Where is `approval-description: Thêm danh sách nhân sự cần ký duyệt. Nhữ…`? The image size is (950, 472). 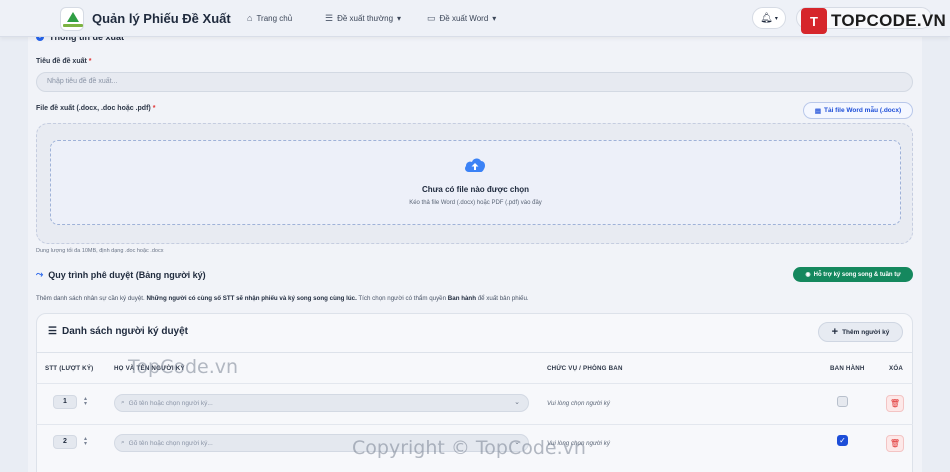
approval-description: Thêm danh sách nhân sự cần ký duyệt. Nhữ… is located at coordinates (282, 298).